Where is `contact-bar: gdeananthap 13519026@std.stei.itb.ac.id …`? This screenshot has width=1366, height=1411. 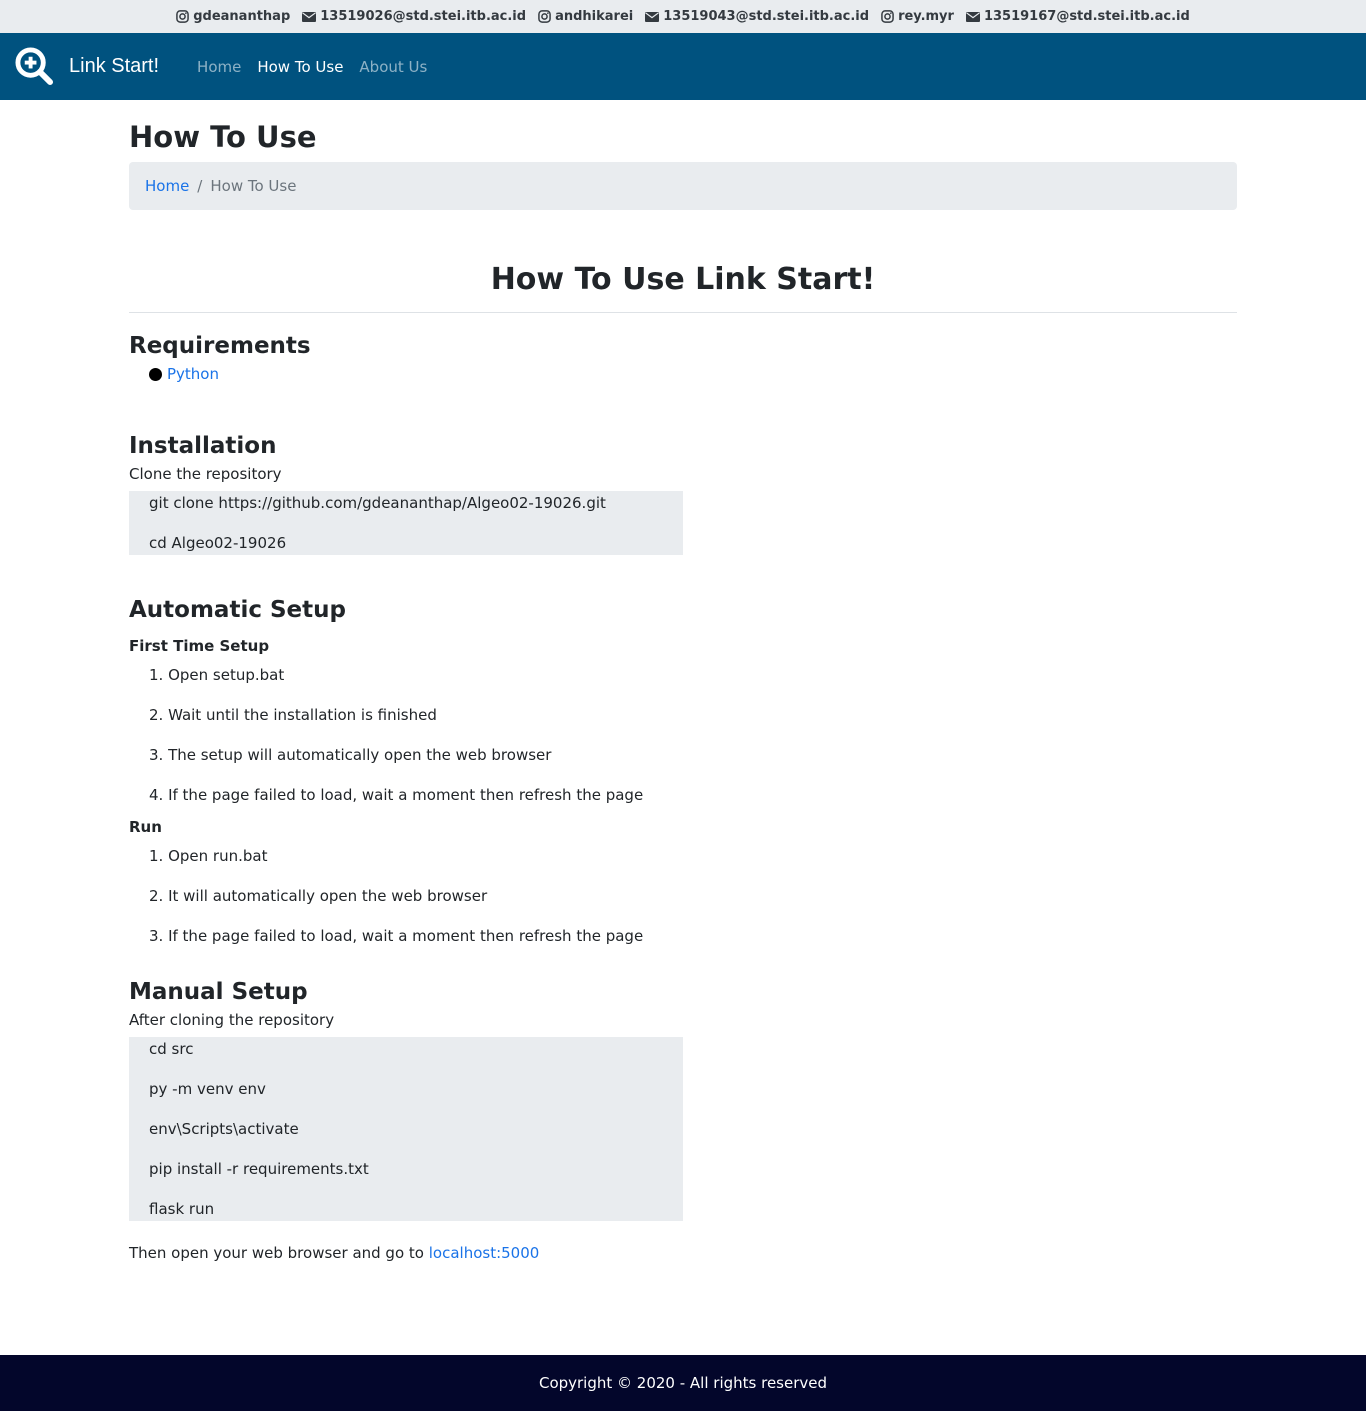 contact-bar: gdeananthap 13519026@std.stei.itb.ac.id … is located at coordinates (683, 16).